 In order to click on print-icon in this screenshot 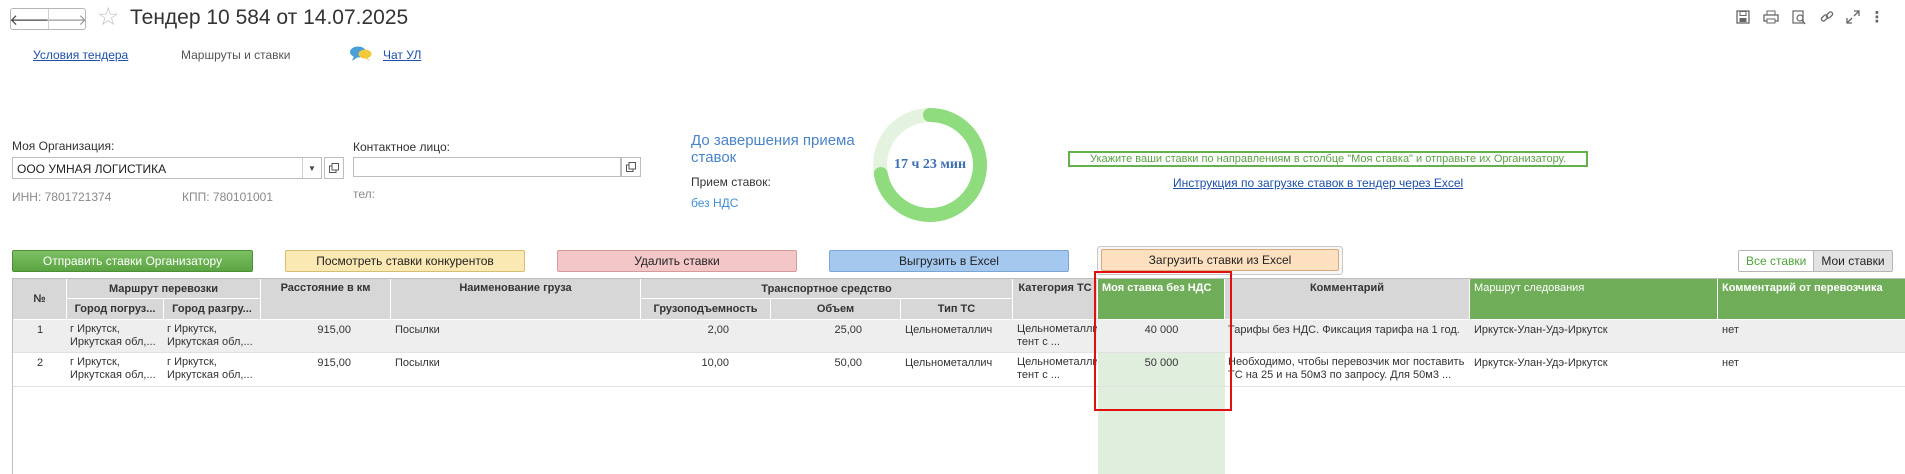, I will do `click(1771, 17)`.